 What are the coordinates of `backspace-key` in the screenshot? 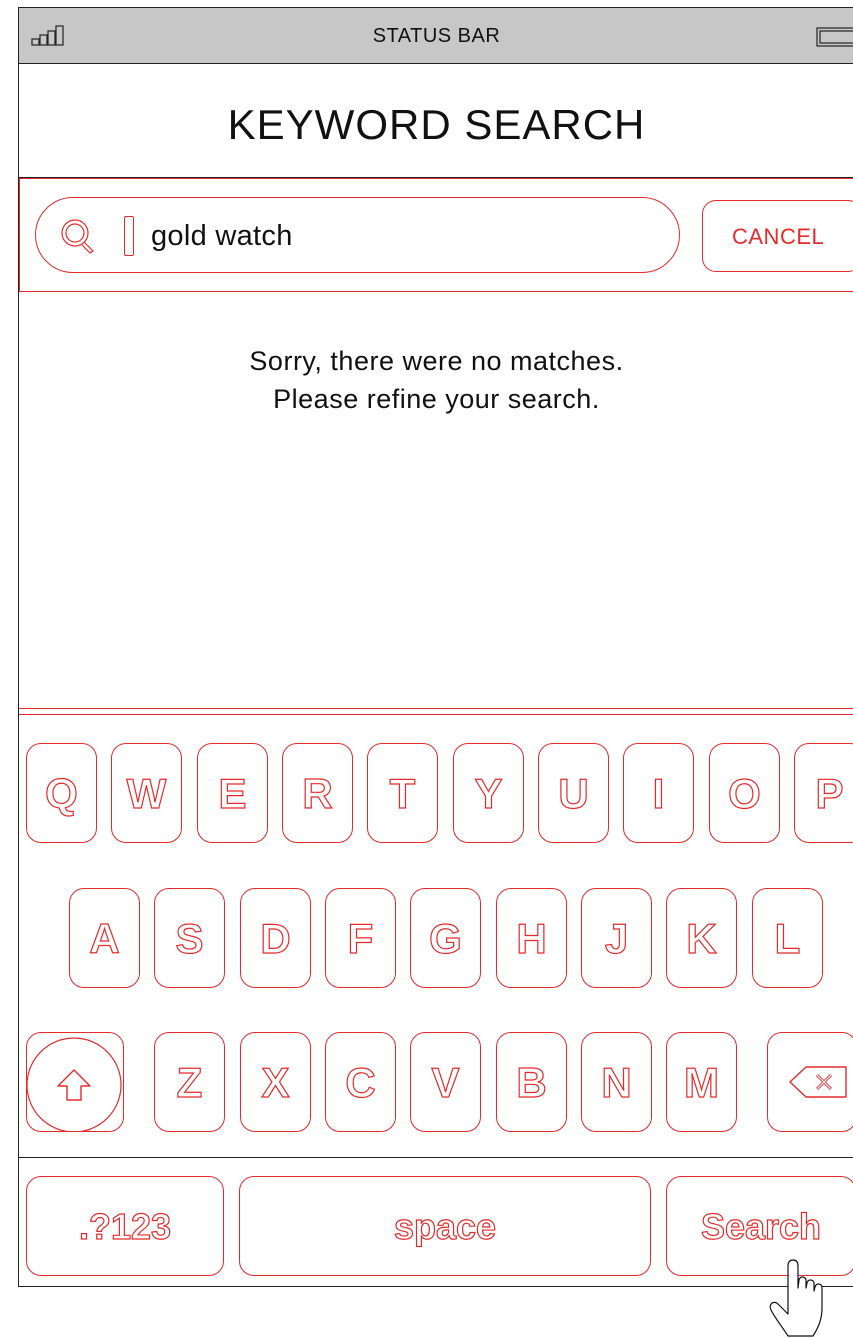 It's located at (810, 1082).